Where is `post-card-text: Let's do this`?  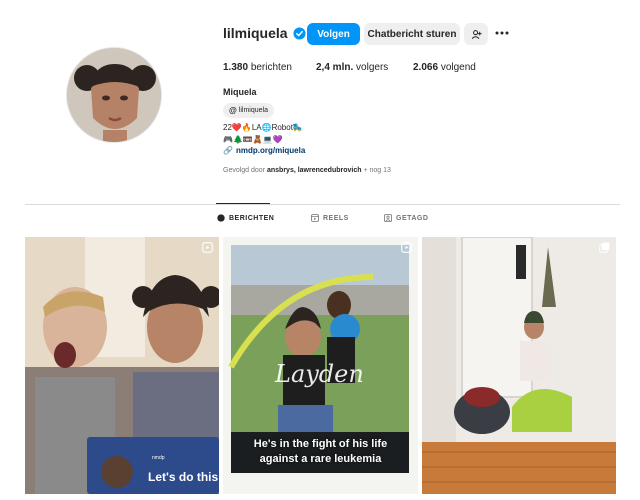
post-card-text: Let's do this is located at coordinates (183, 477).